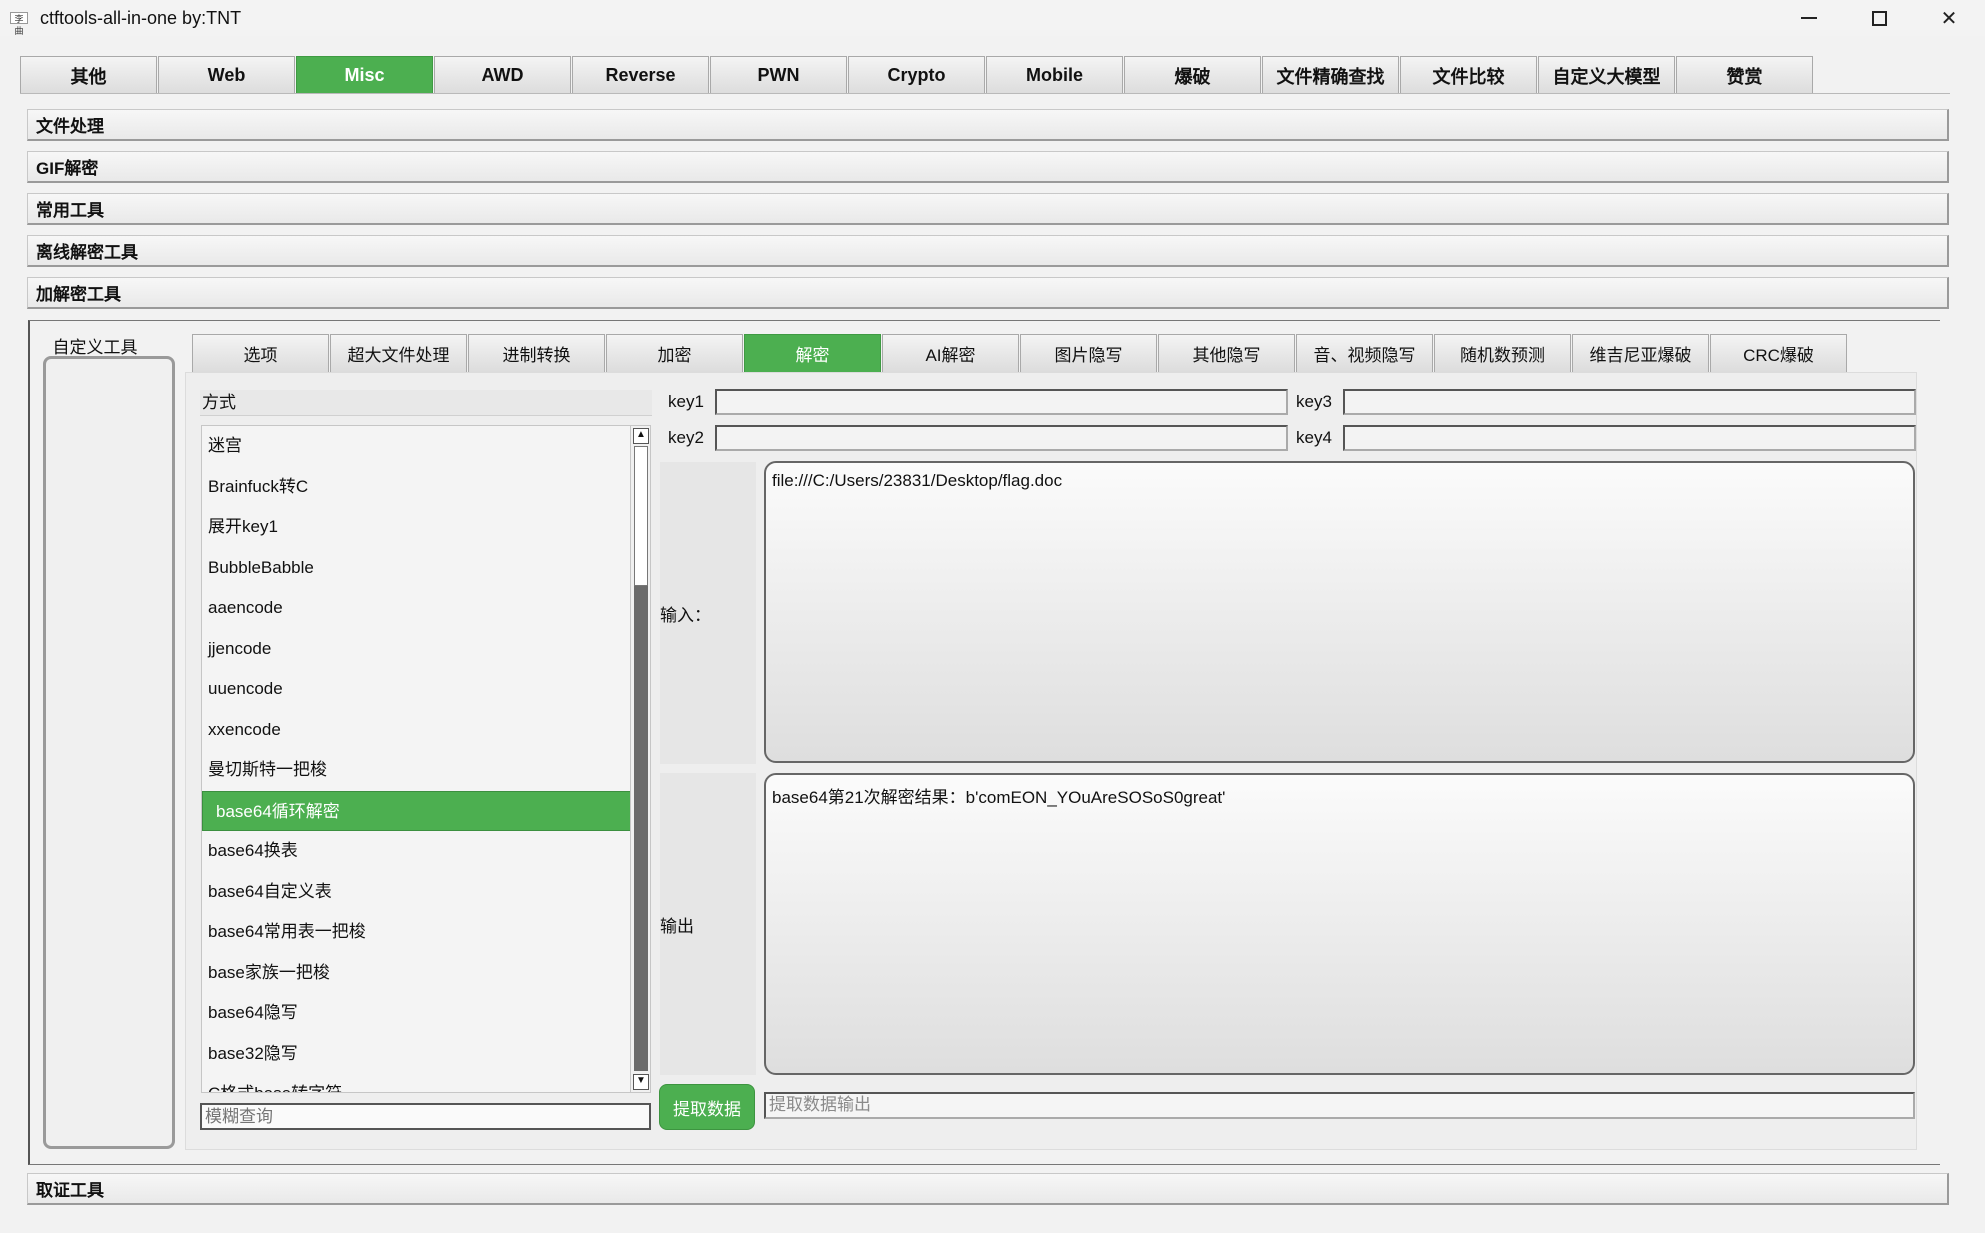 This screenshot has height=1233, width=1985. I want to click on key1-label: key1, so click(686, 401).